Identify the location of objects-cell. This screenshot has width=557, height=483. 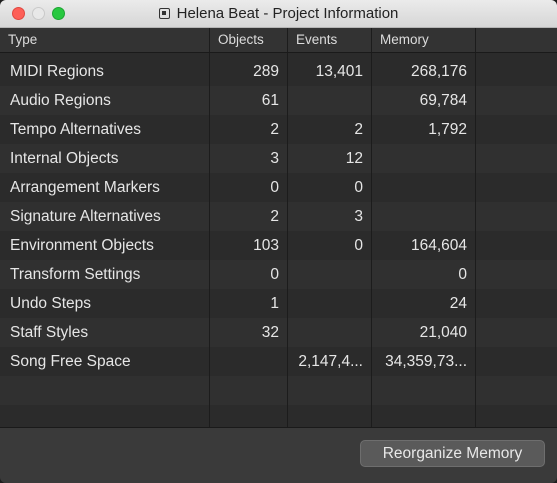
(249, 361).